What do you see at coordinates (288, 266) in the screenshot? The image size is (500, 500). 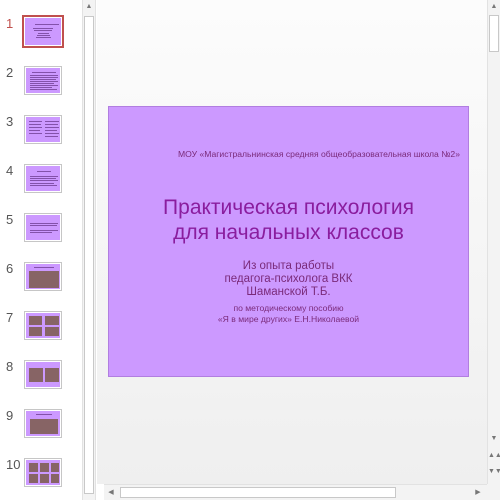 I see `slide-subtitle-line-1: Из опыта работы` at bounding box center [288, 266].